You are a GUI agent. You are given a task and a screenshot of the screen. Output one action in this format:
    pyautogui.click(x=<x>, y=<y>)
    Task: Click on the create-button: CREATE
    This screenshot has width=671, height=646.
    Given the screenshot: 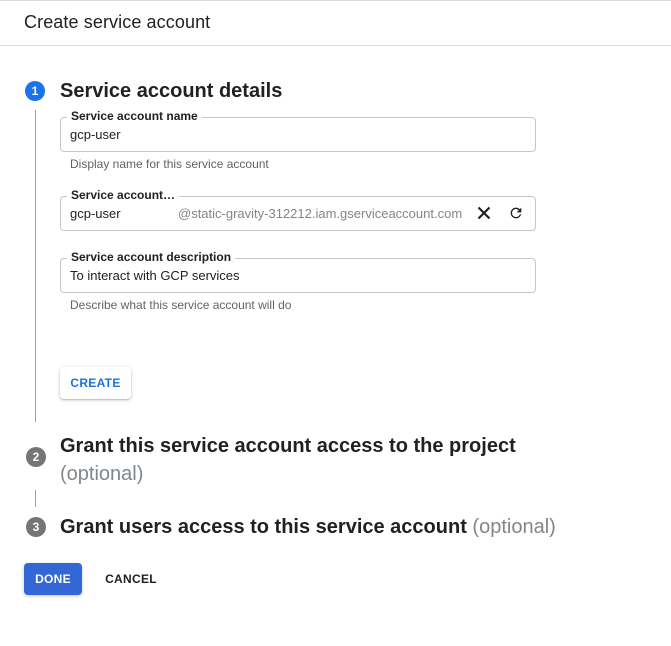 What is the action you would take?
    pyautogui.click(x=95, y=383)
    